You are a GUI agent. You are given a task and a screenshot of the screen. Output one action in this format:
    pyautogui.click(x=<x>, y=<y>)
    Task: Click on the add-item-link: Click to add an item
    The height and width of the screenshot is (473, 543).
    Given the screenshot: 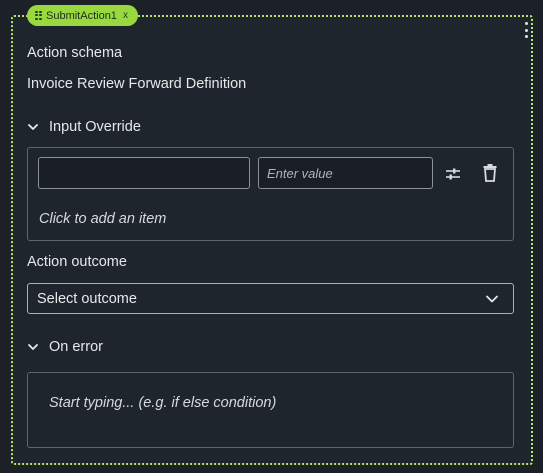 What is the action you would take?
    pyautogui.click(x=102, y=219)
    